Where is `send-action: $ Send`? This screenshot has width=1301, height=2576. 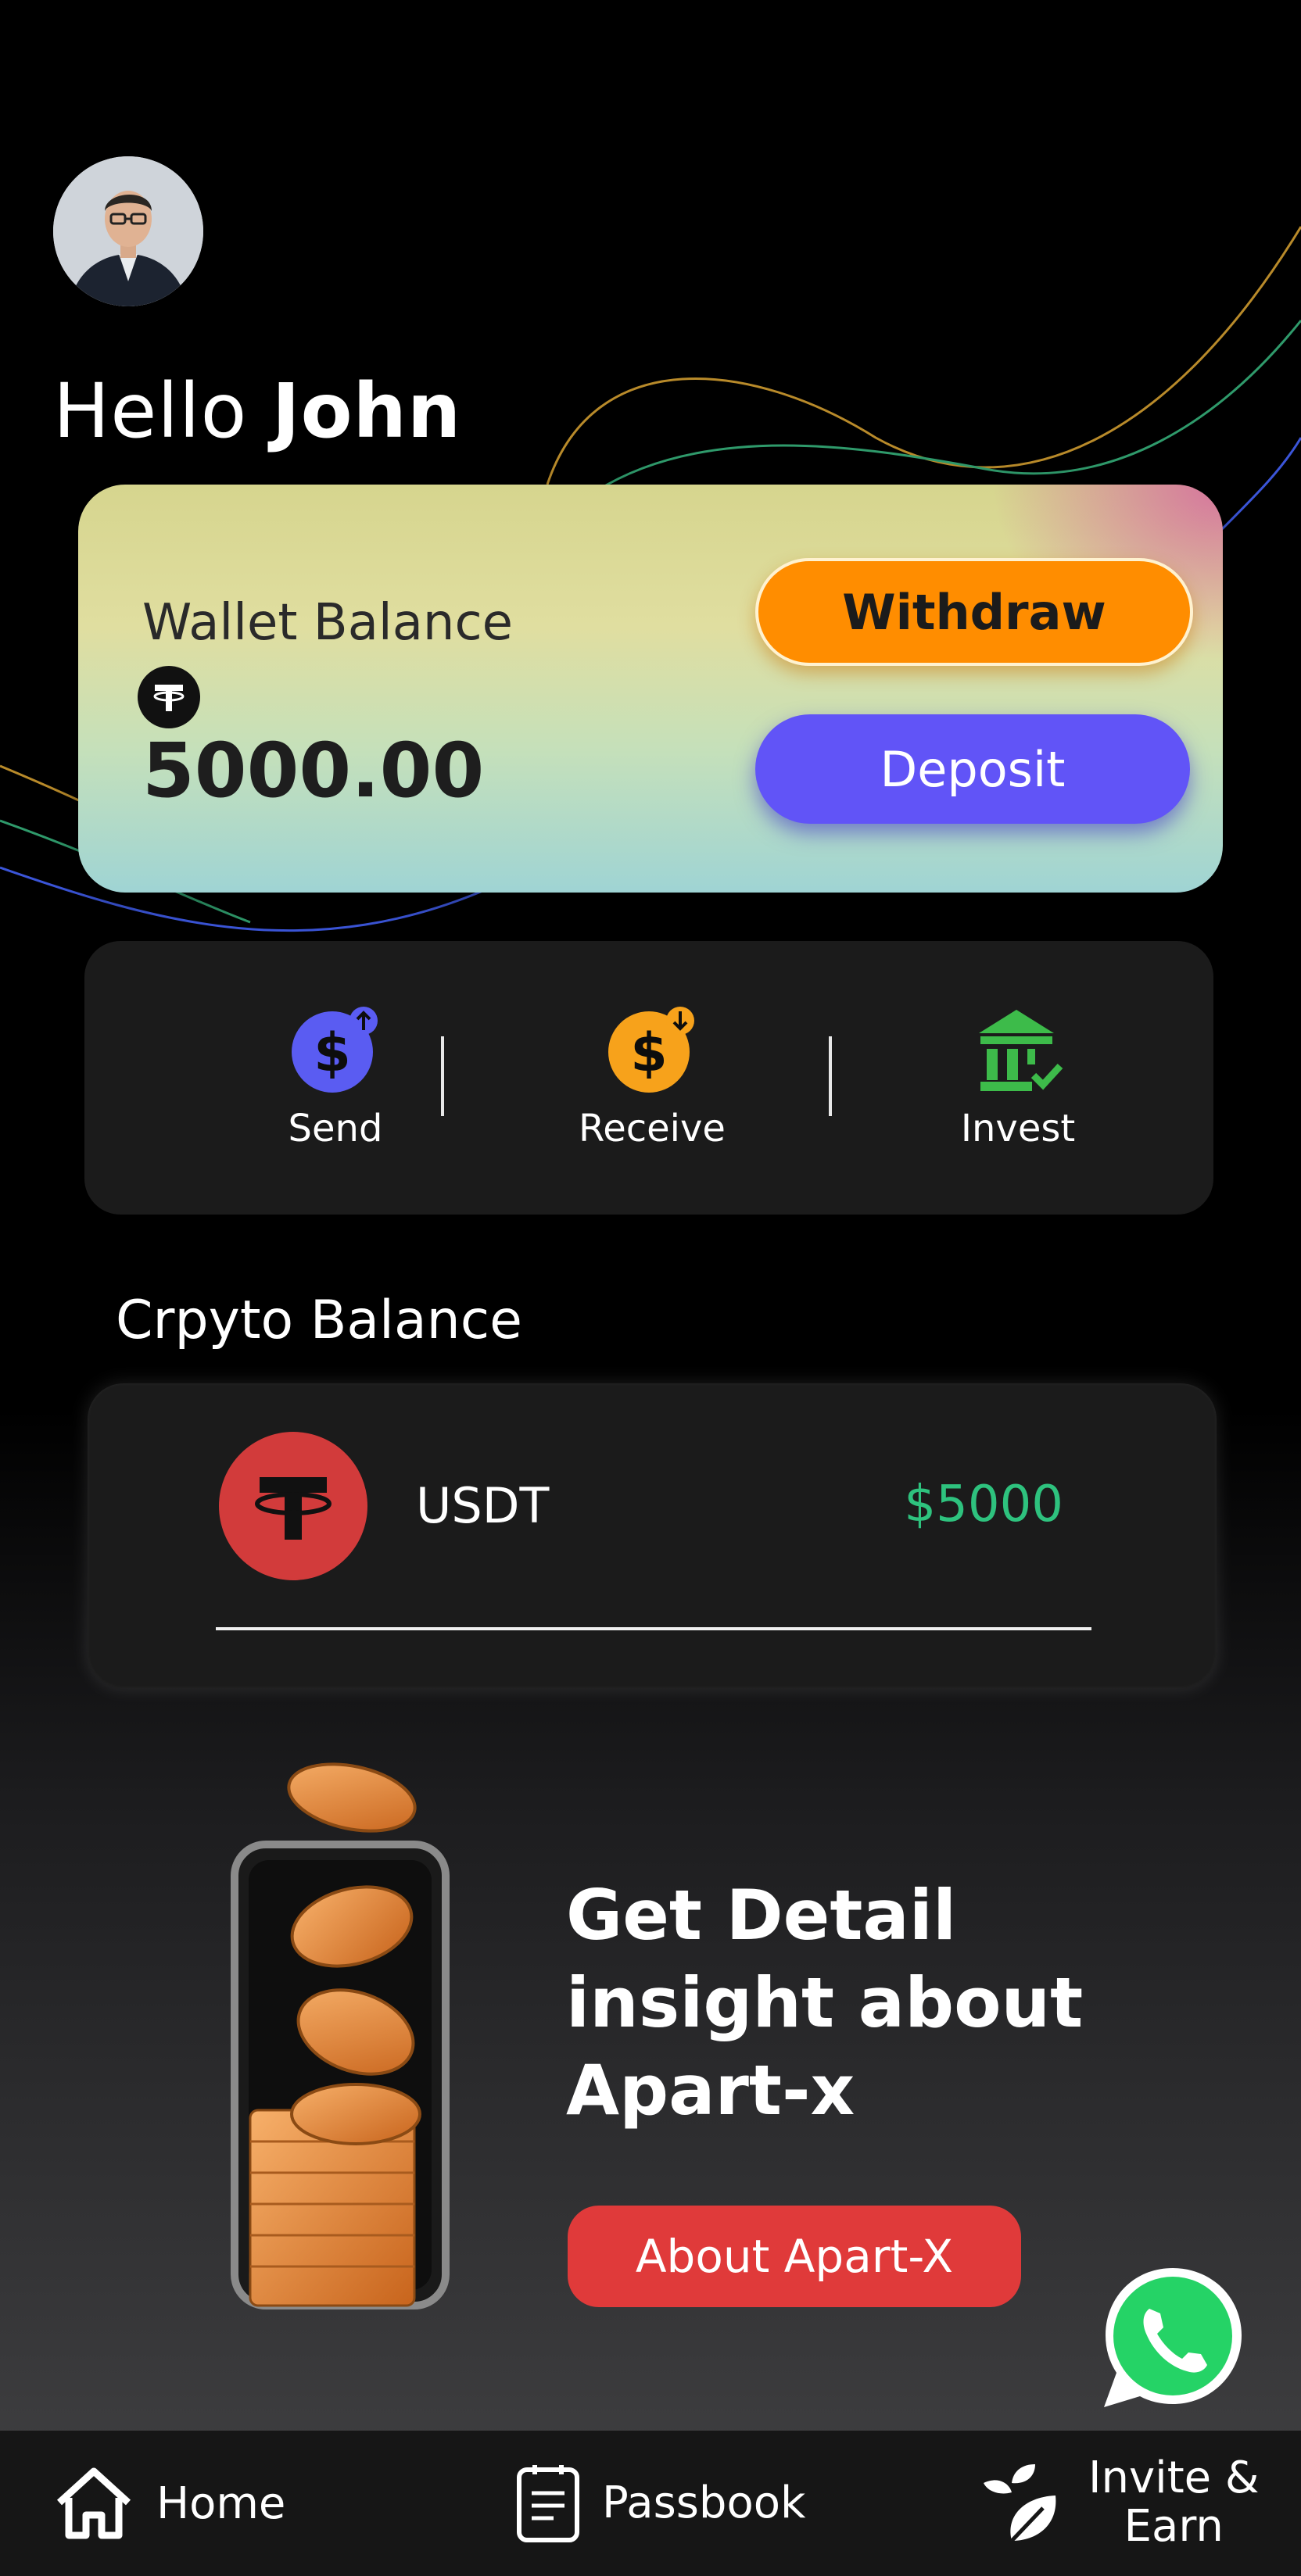 send-action: $ Send is located at coordinates (335, 1077).